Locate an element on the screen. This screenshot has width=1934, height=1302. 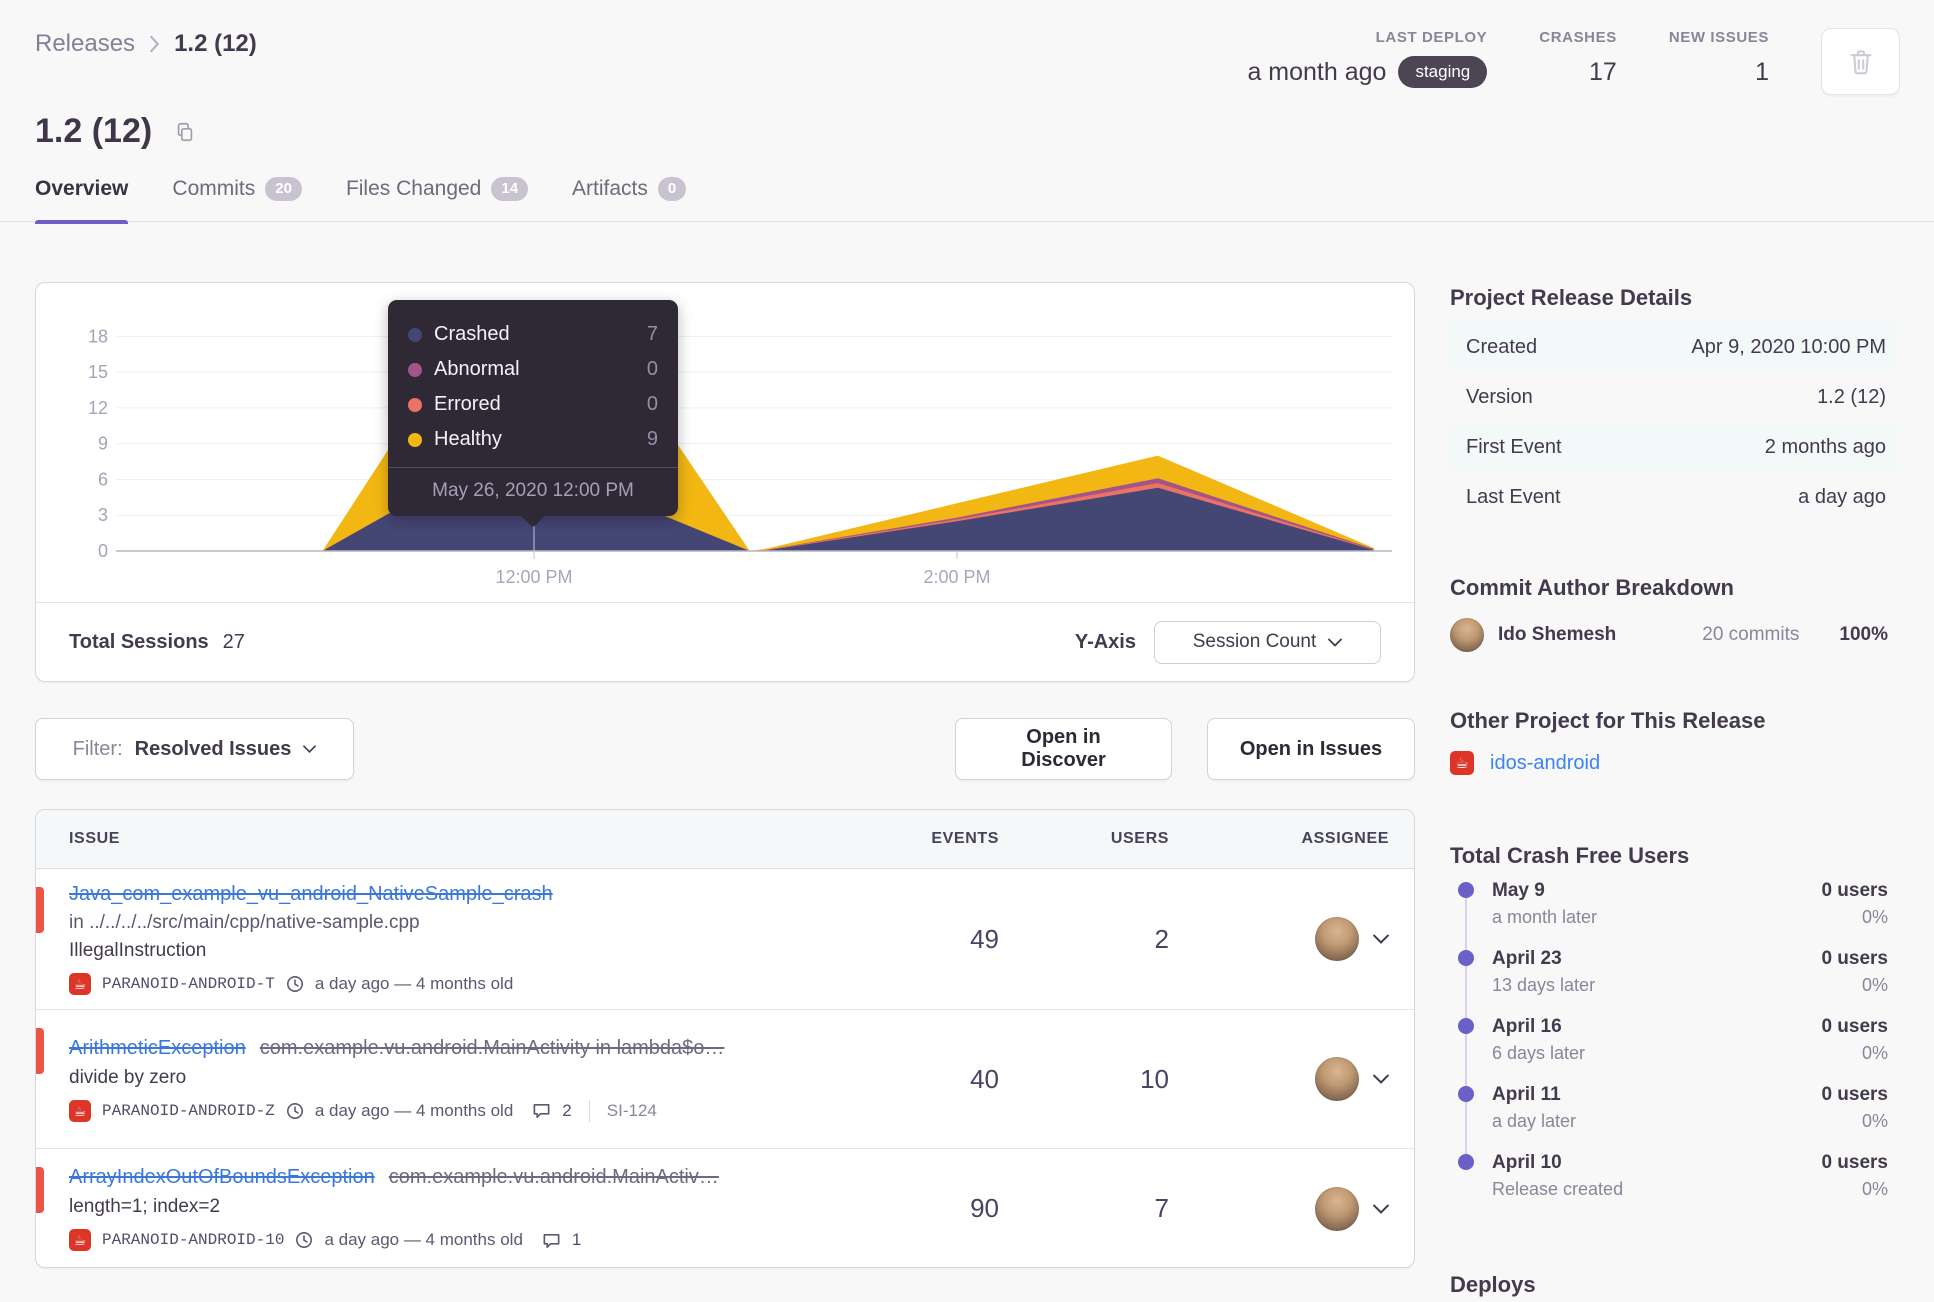
tab-commits: Commits 20 is located at coordinates (237, 197).